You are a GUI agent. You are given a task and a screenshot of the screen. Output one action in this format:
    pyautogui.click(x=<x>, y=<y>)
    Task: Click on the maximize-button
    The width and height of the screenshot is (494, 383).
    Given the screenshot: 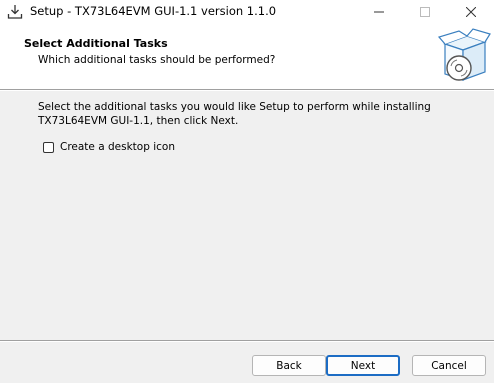 What is the action you would take?
    pyautogui.click(x=425, y=12)
    